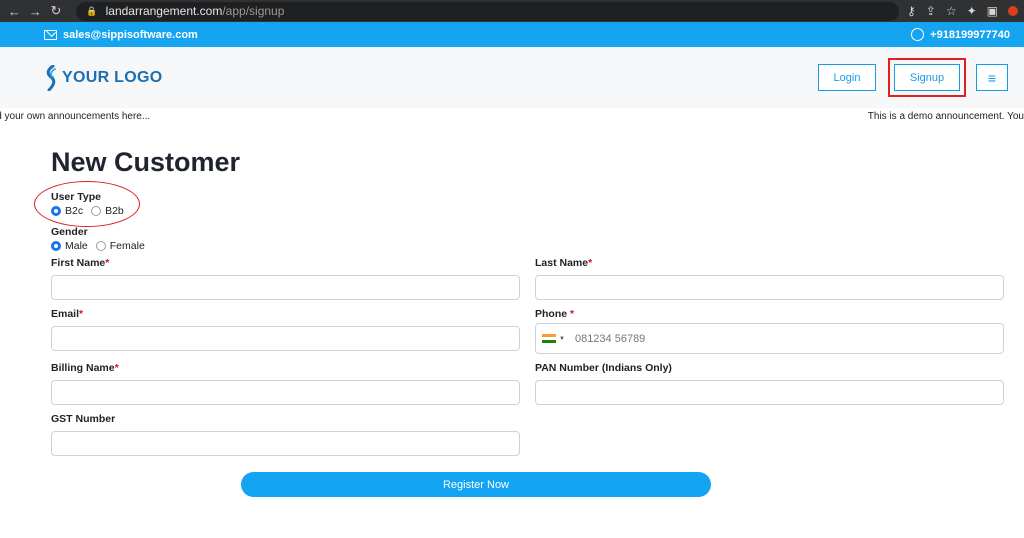 Image resolution: width=1024 pixels, height=538 pixels. I want to click on url-domain: landarrangement.com, so click(164, 11).